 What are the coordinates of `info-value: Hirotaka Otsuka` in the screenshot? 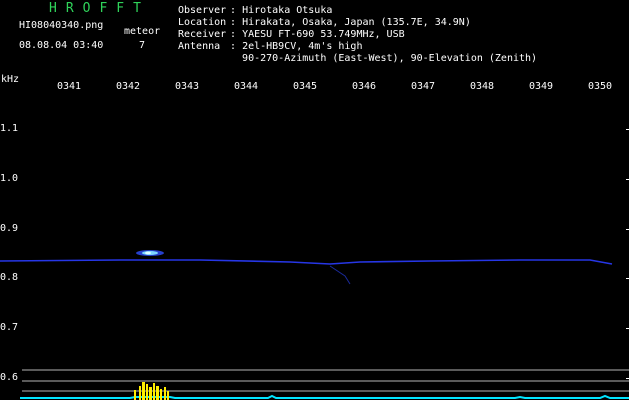 It's located at (287, 10).